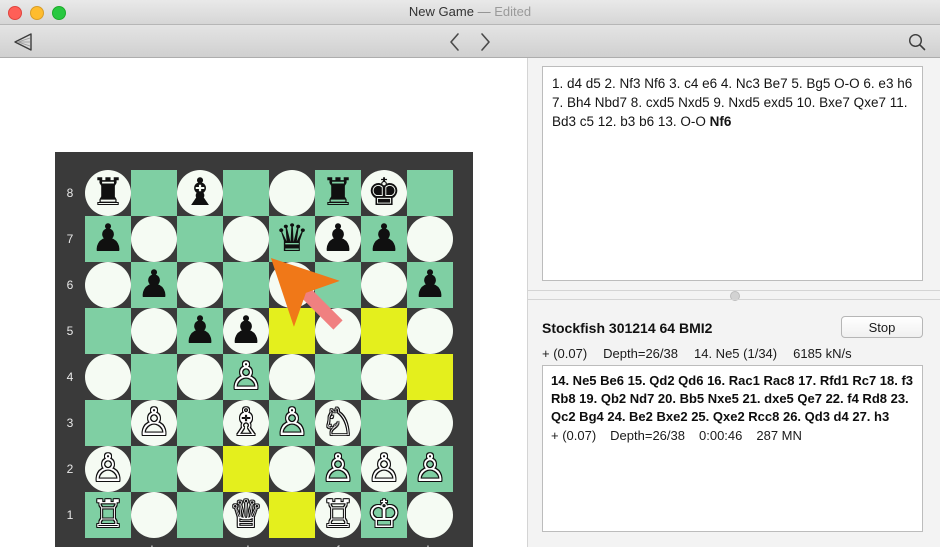 The width and height of the screenshot is (940, 547). I want to click on piece-P-g2: ♙, so click(384, 469).